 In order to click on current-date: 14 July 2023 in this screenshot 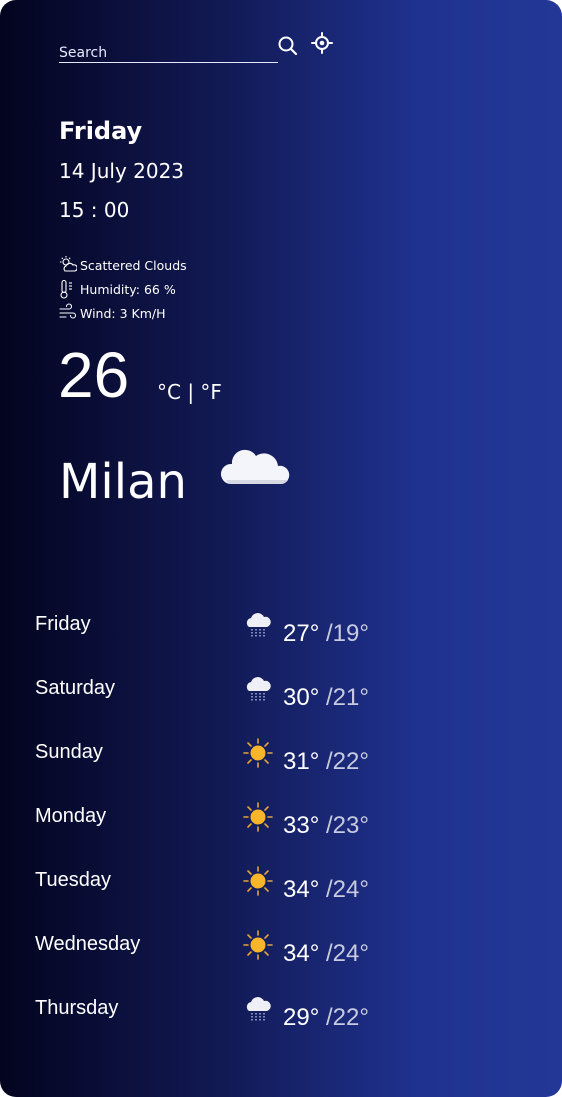, I will do `click(122, 171)`.